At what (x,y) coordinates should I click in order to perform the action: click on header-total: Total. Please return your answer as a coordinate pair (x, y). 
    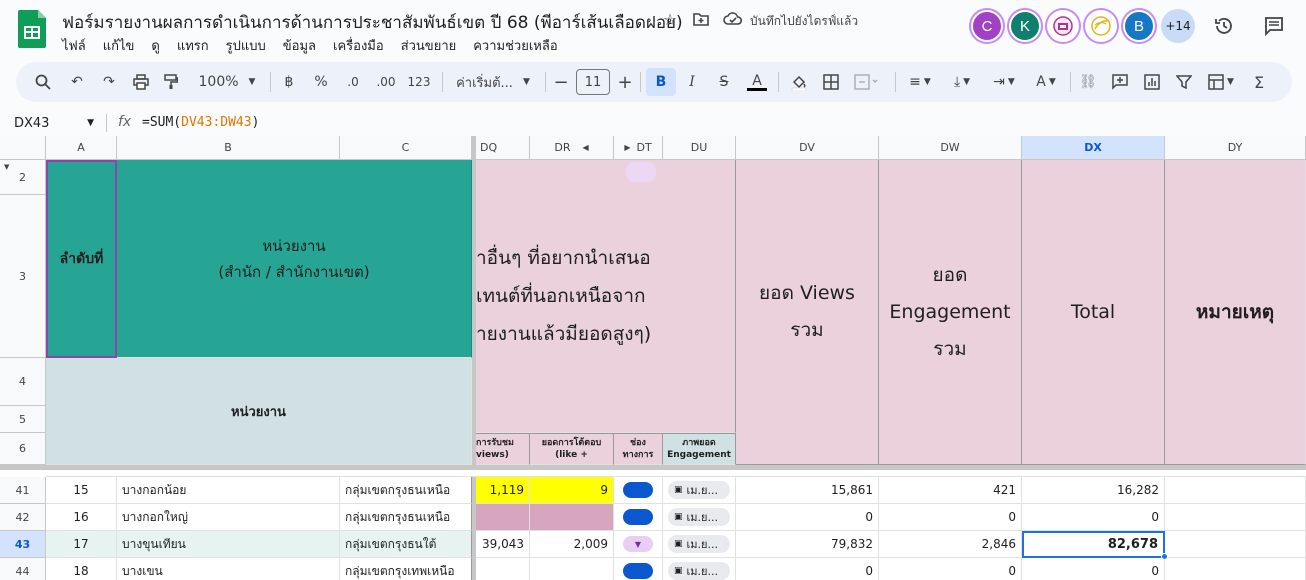
    Looking at the image, I should click on (1093, 312).